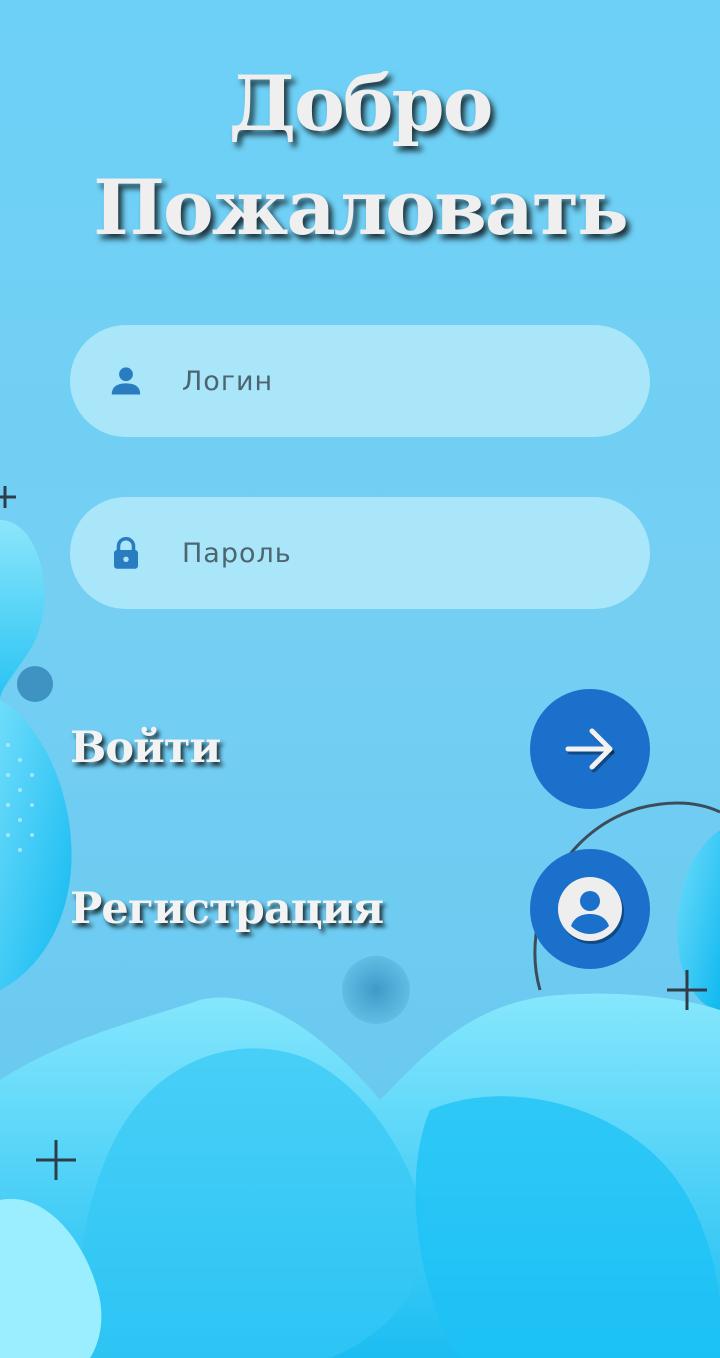  I want to click on login-input, so click(402, 381).